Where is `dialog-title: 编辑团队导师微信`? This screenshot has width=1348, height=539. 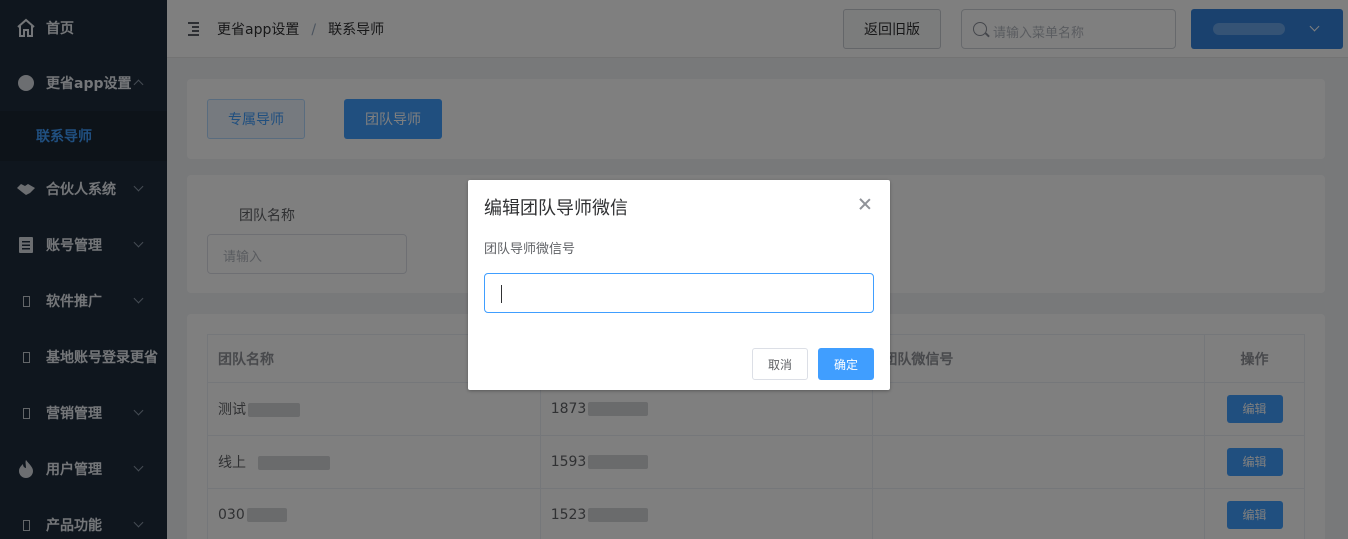 dialog-title: 编辑团队导师微信 is located at coordinates (556, 208).